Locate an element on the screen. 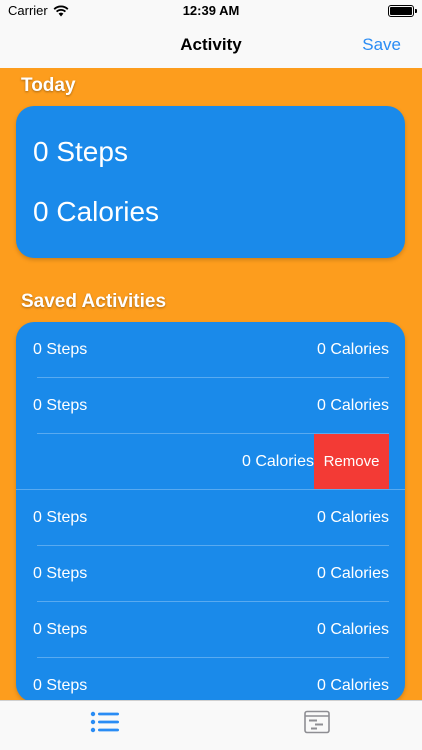 The image size is (422, 750). tab-activity is located at coordinates (318, 722).